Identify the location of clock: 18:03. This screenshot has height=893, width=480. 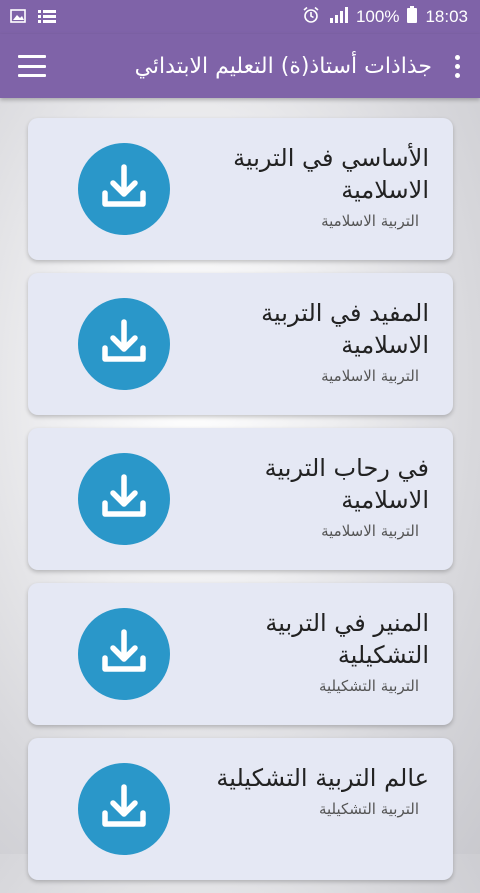
(446, 16).